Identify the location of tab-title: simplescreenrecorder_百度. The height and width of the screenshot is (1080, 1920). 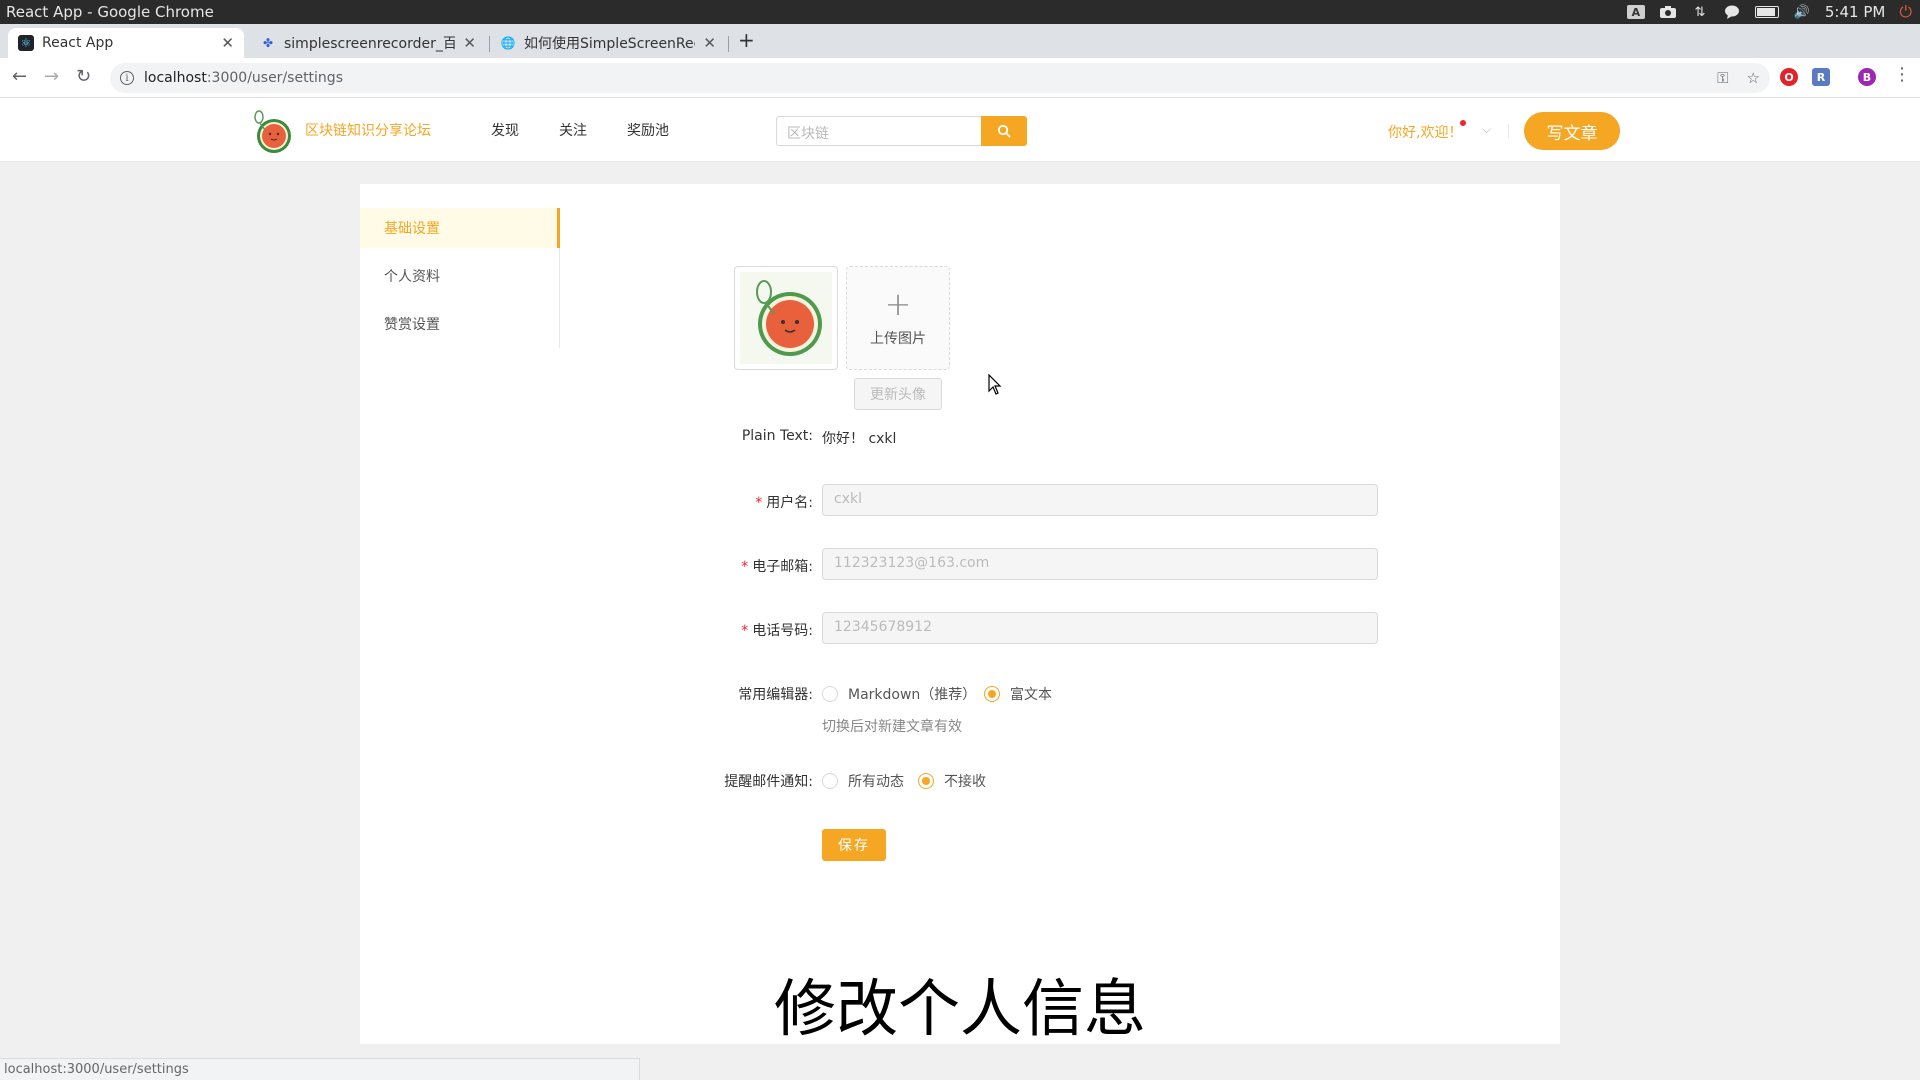
(370, 44).